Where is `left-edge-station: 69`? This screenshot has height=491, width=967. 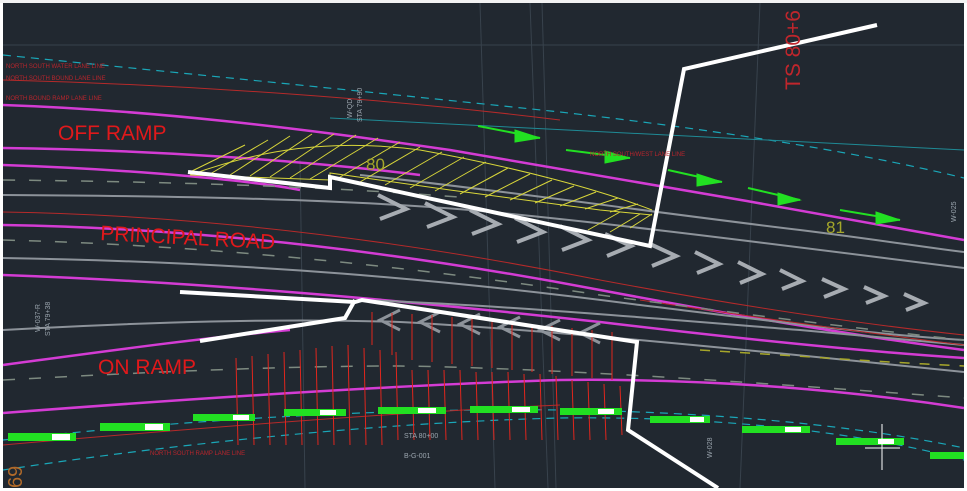 left-edge-station: 69 is located at coordinates (16, 477).